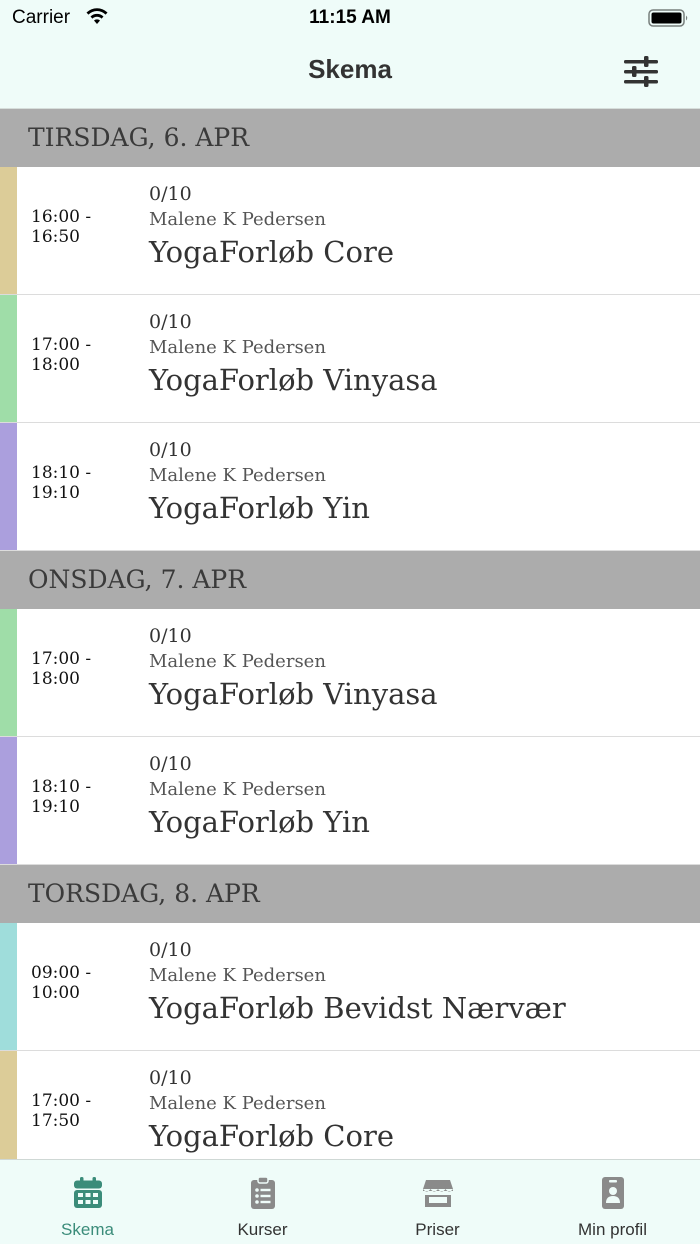  What do you see at coordinates (263, 1192) in the screenshot?
I see `clipboard-list-icon` at bounding box center [263, 1192].